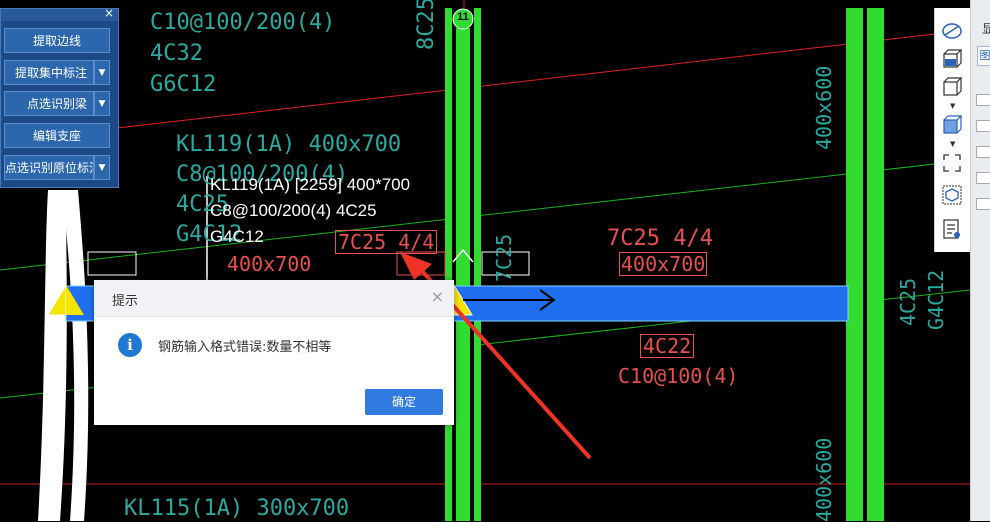  What do you see at coordinates (49, 167) in the screenshot?
I see `point-recognize-in-situ-annotation-button: 点选识别原位标注` at bounding box center [49, 167].